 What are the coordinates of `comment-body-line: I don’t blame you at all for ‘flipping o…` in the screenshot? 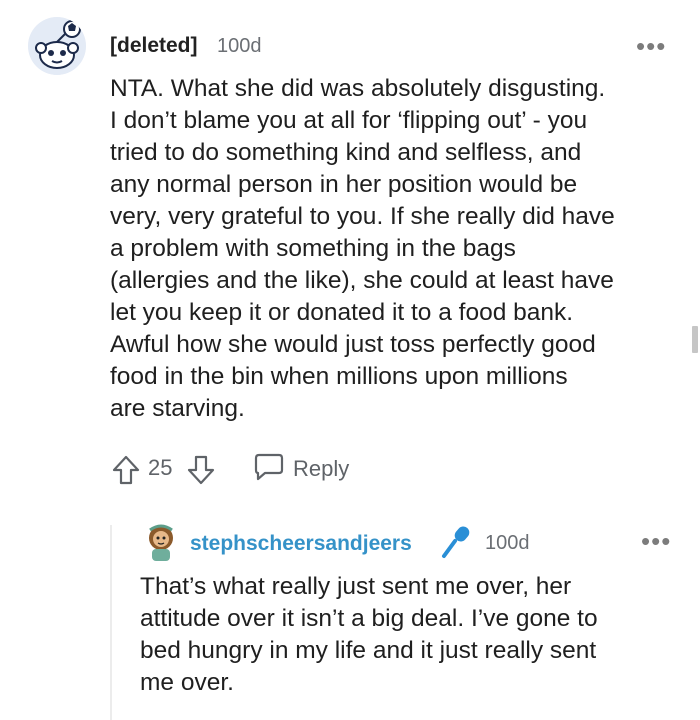 It's located at (349, 120).